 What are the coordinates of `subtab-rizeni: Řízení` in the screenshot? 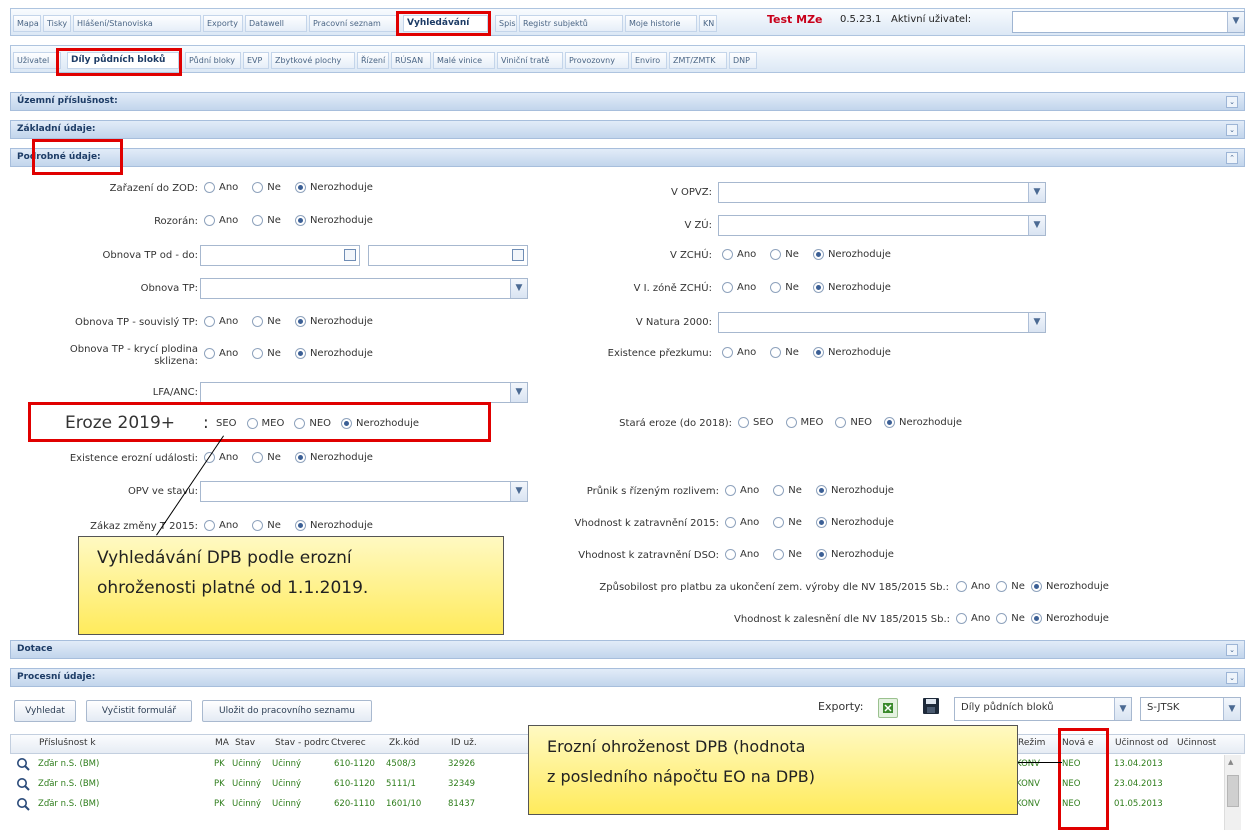 It's located at (373, 60).